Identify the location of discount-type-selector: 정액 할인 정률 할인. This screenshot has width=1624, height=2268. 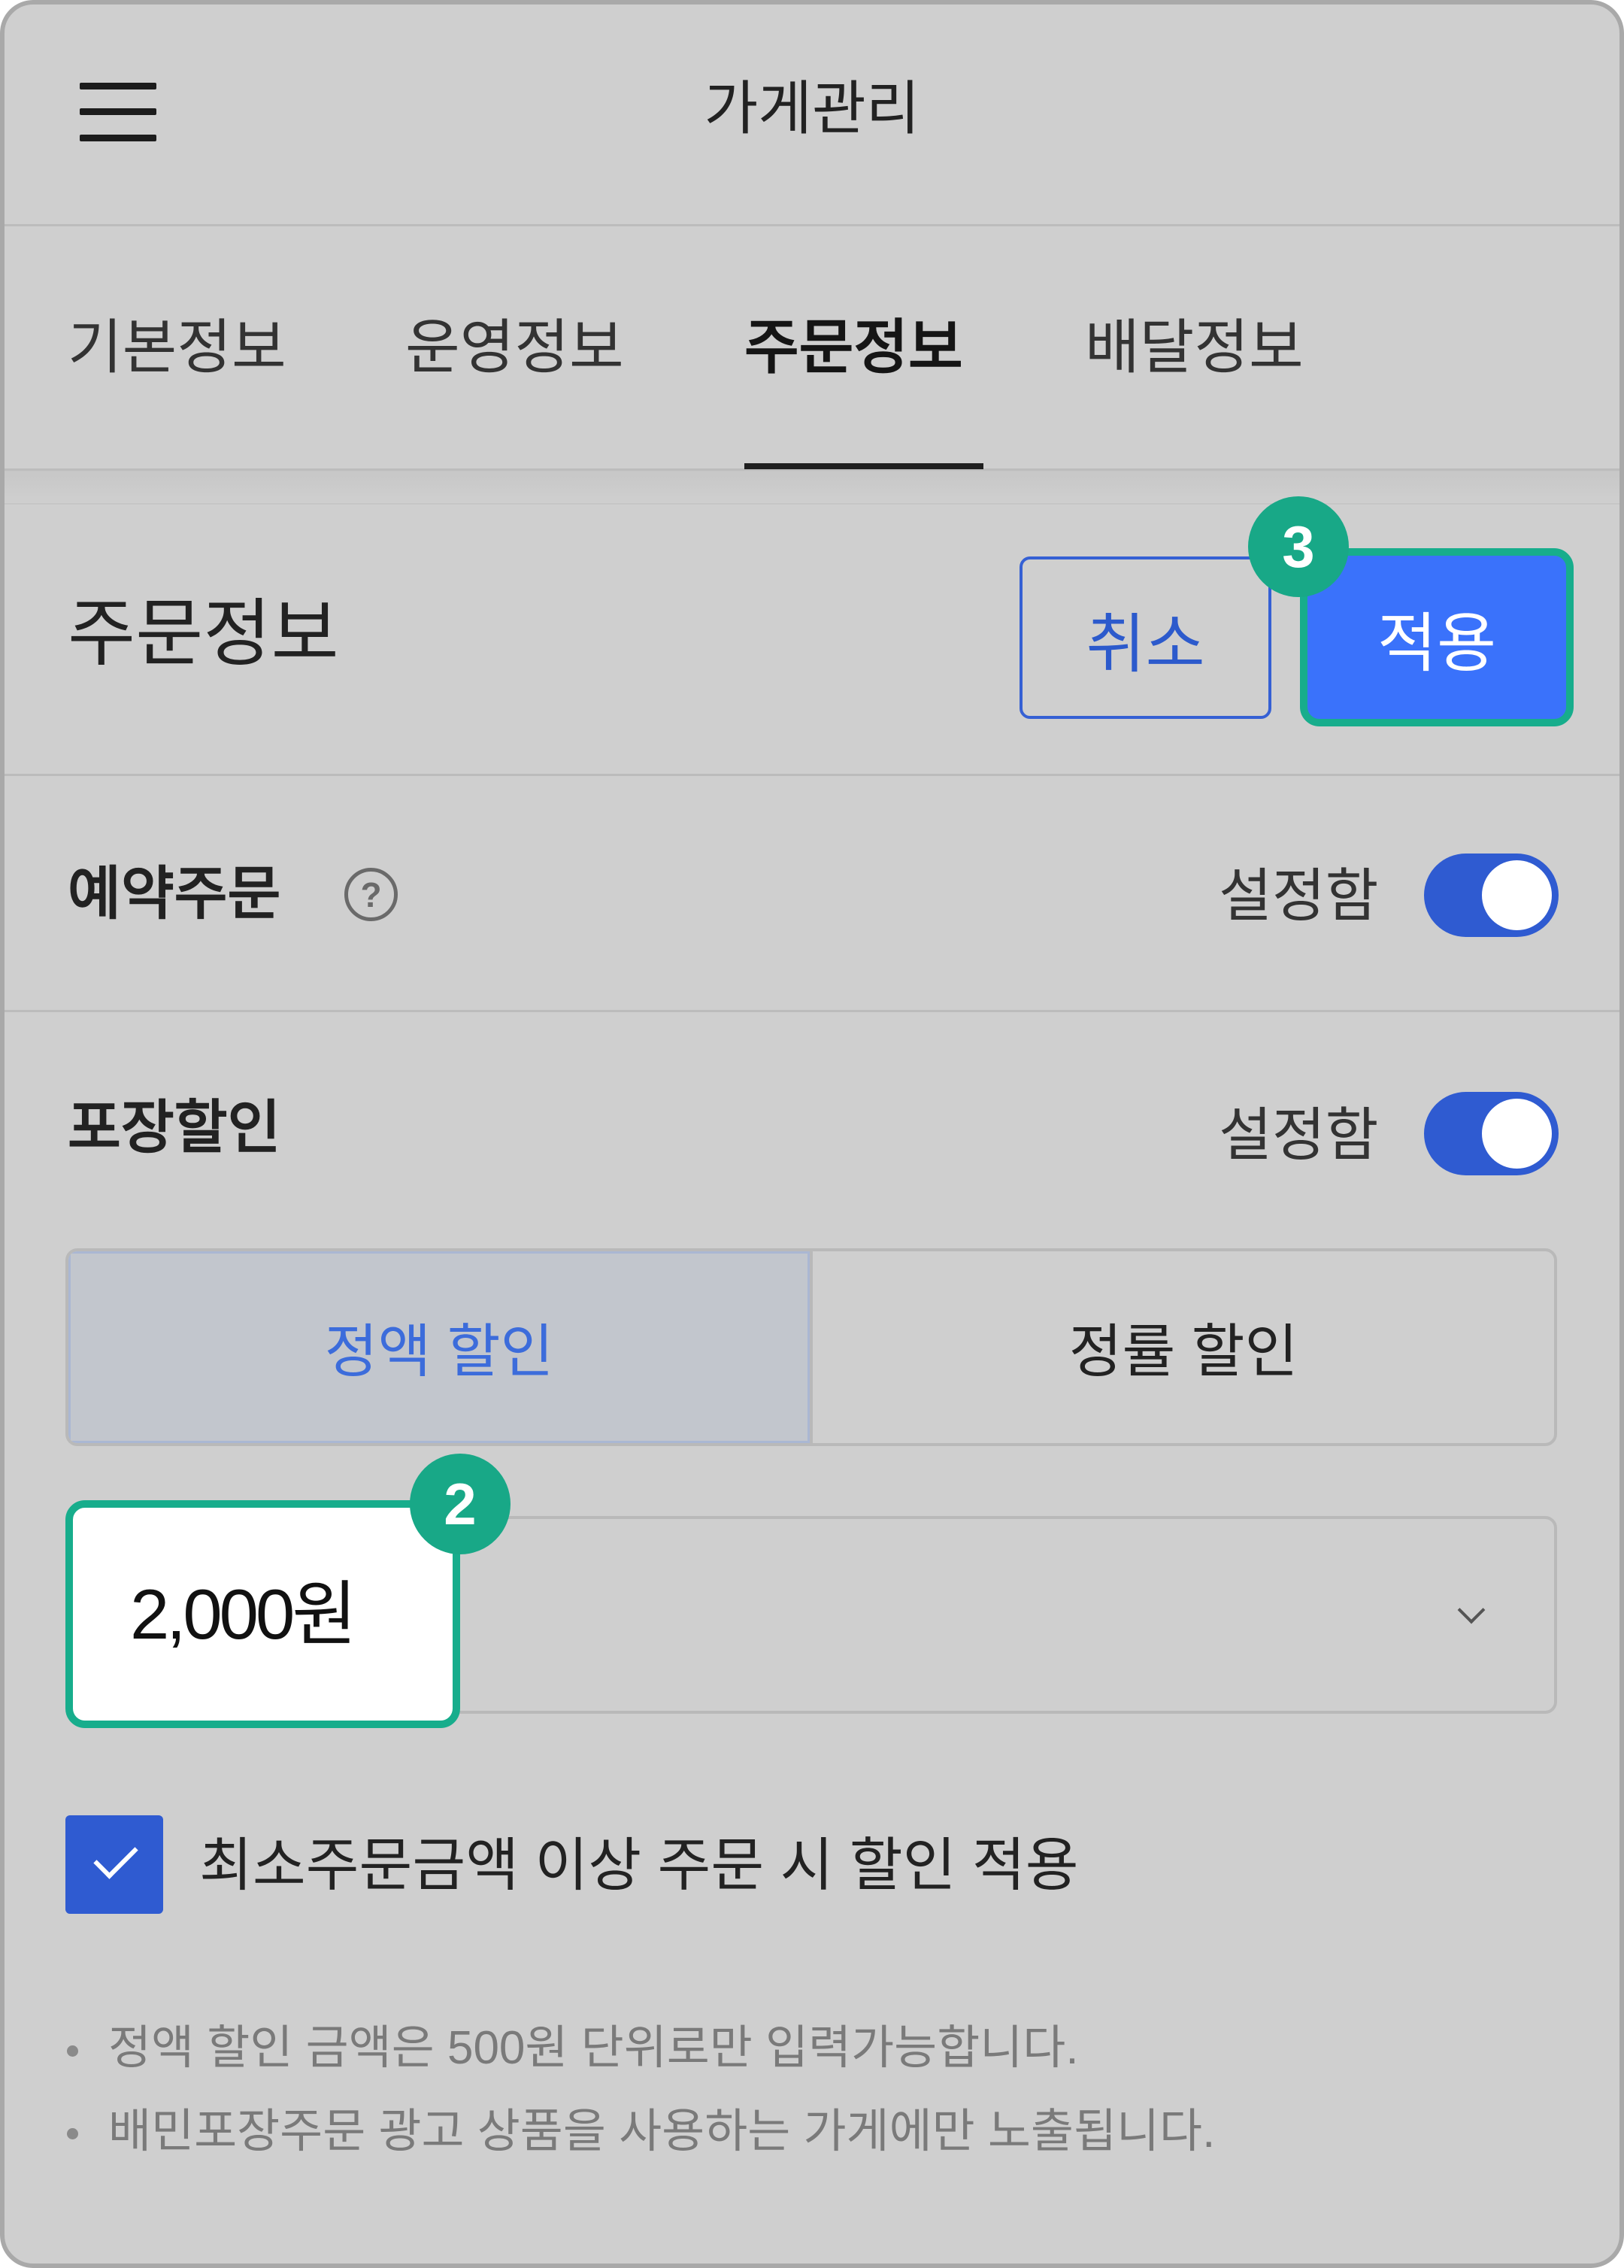
(811, 1347).